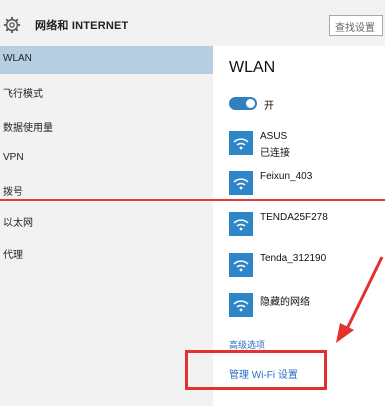  What do you see at coordinates (256, 370) in the screenshot?
I see `annotation-highlight-box` at bounding box center [256, 370].